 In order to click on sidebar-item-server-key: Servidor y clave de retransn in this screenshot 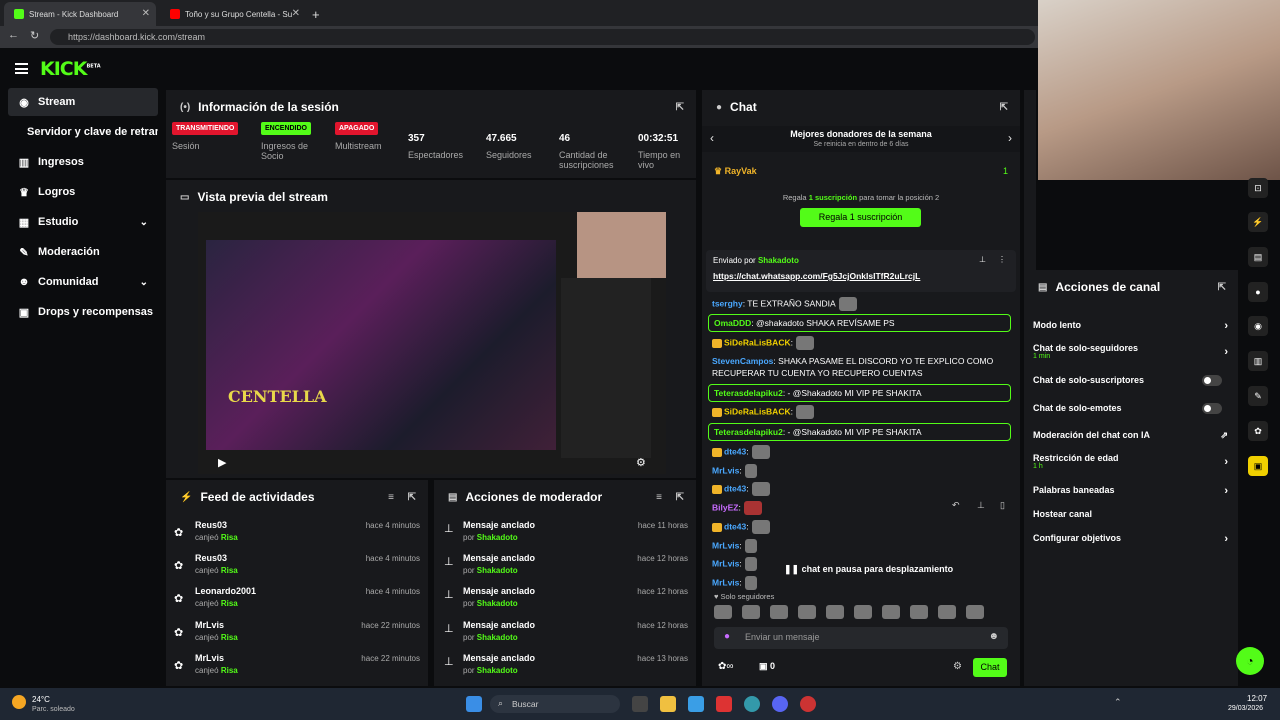, I will do `click(83, 132)`.